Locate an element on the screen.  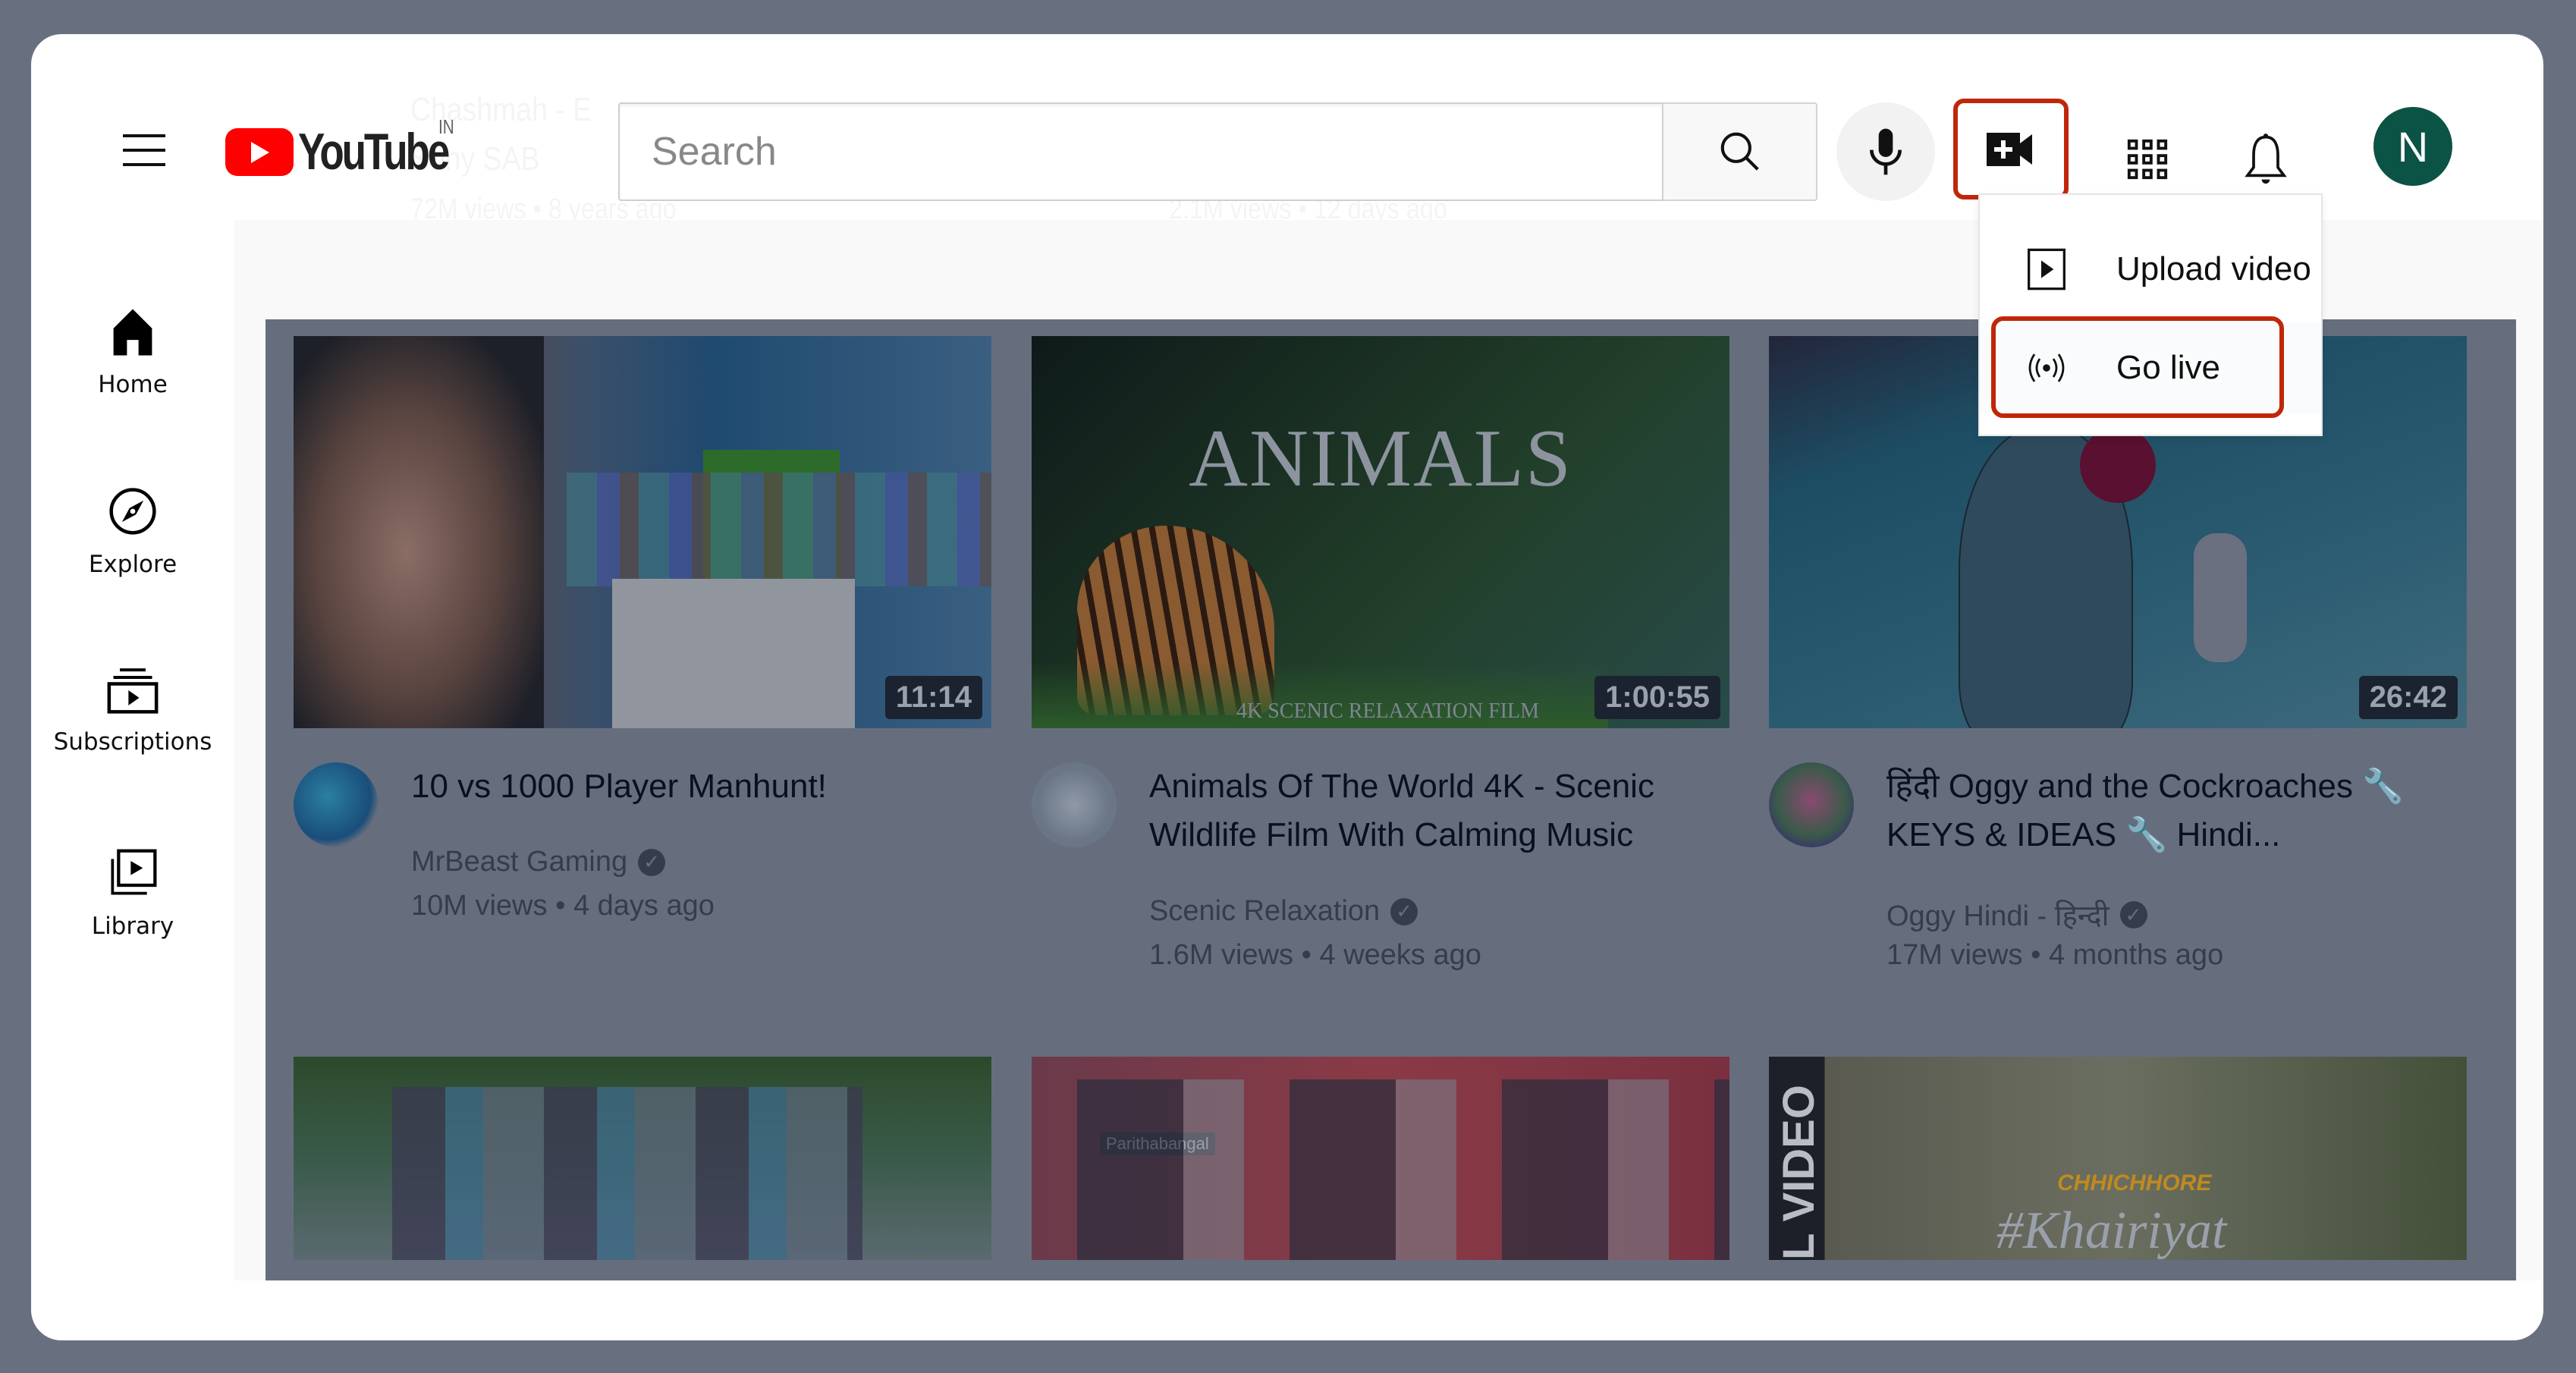
thumbnail-oggy-nose is located at coordinates (2118, 465).